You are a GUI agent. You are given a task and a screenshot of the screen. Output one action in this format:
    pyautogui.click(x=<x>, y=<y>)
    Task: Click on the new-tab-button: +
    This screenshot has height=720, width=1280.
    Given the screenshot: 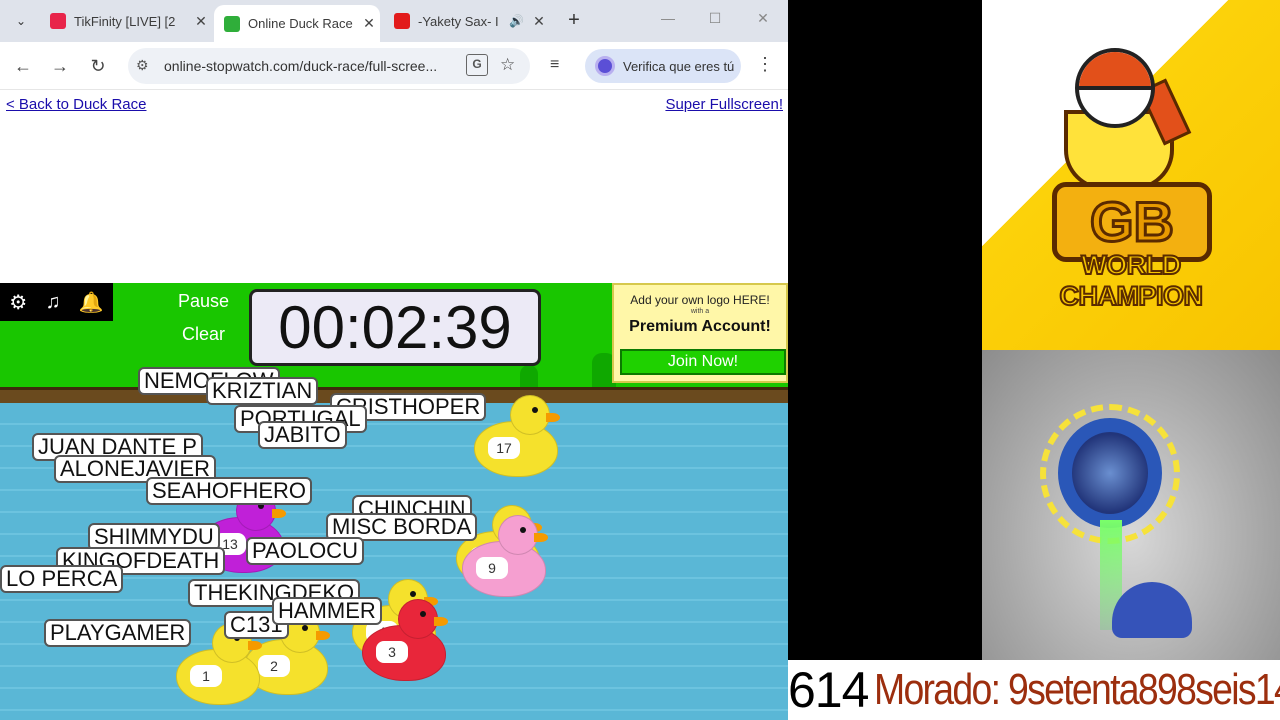 What is the action you would take?
    pyautogui.click(x=574, y=21)
    